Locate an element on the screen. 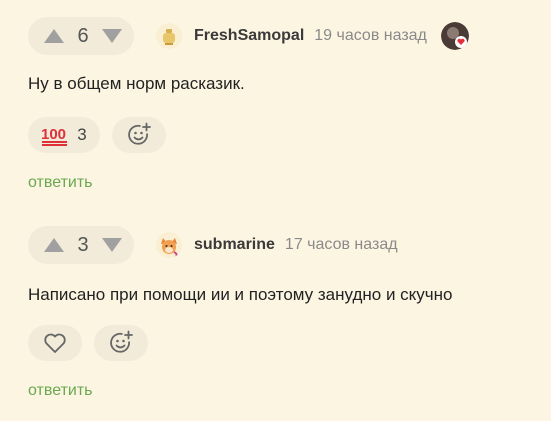 This screenshot has width=551, height=421. vote-count: 3 is located at coordinates (83, 244).